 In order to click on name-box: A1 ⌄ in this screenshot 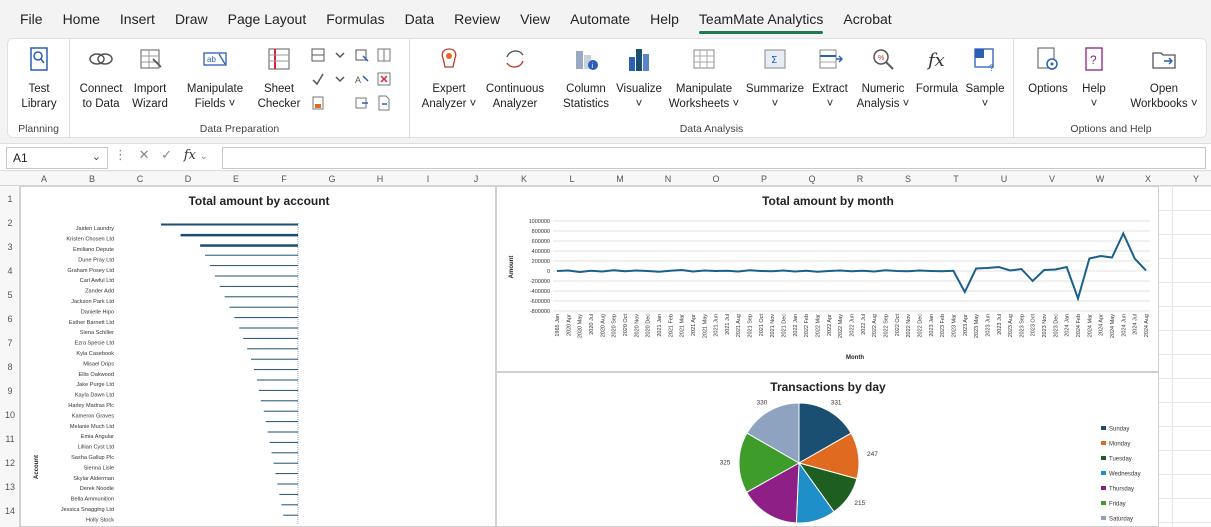, I will do `click(57, 158)`.